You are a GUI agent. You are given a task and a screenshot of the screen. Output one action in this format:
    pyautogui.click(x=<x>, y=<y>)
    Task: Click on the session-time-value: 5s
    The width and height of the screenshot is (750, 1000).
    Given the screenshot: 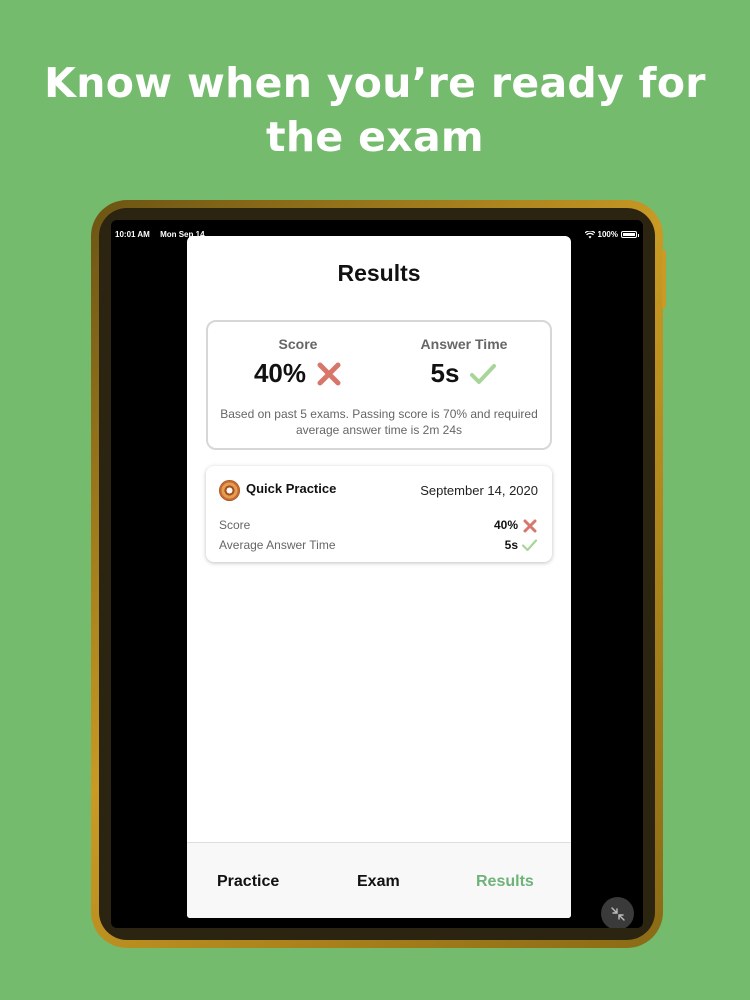 What is the action you would take?
    pyautogui.click(x=511, y=545)
    